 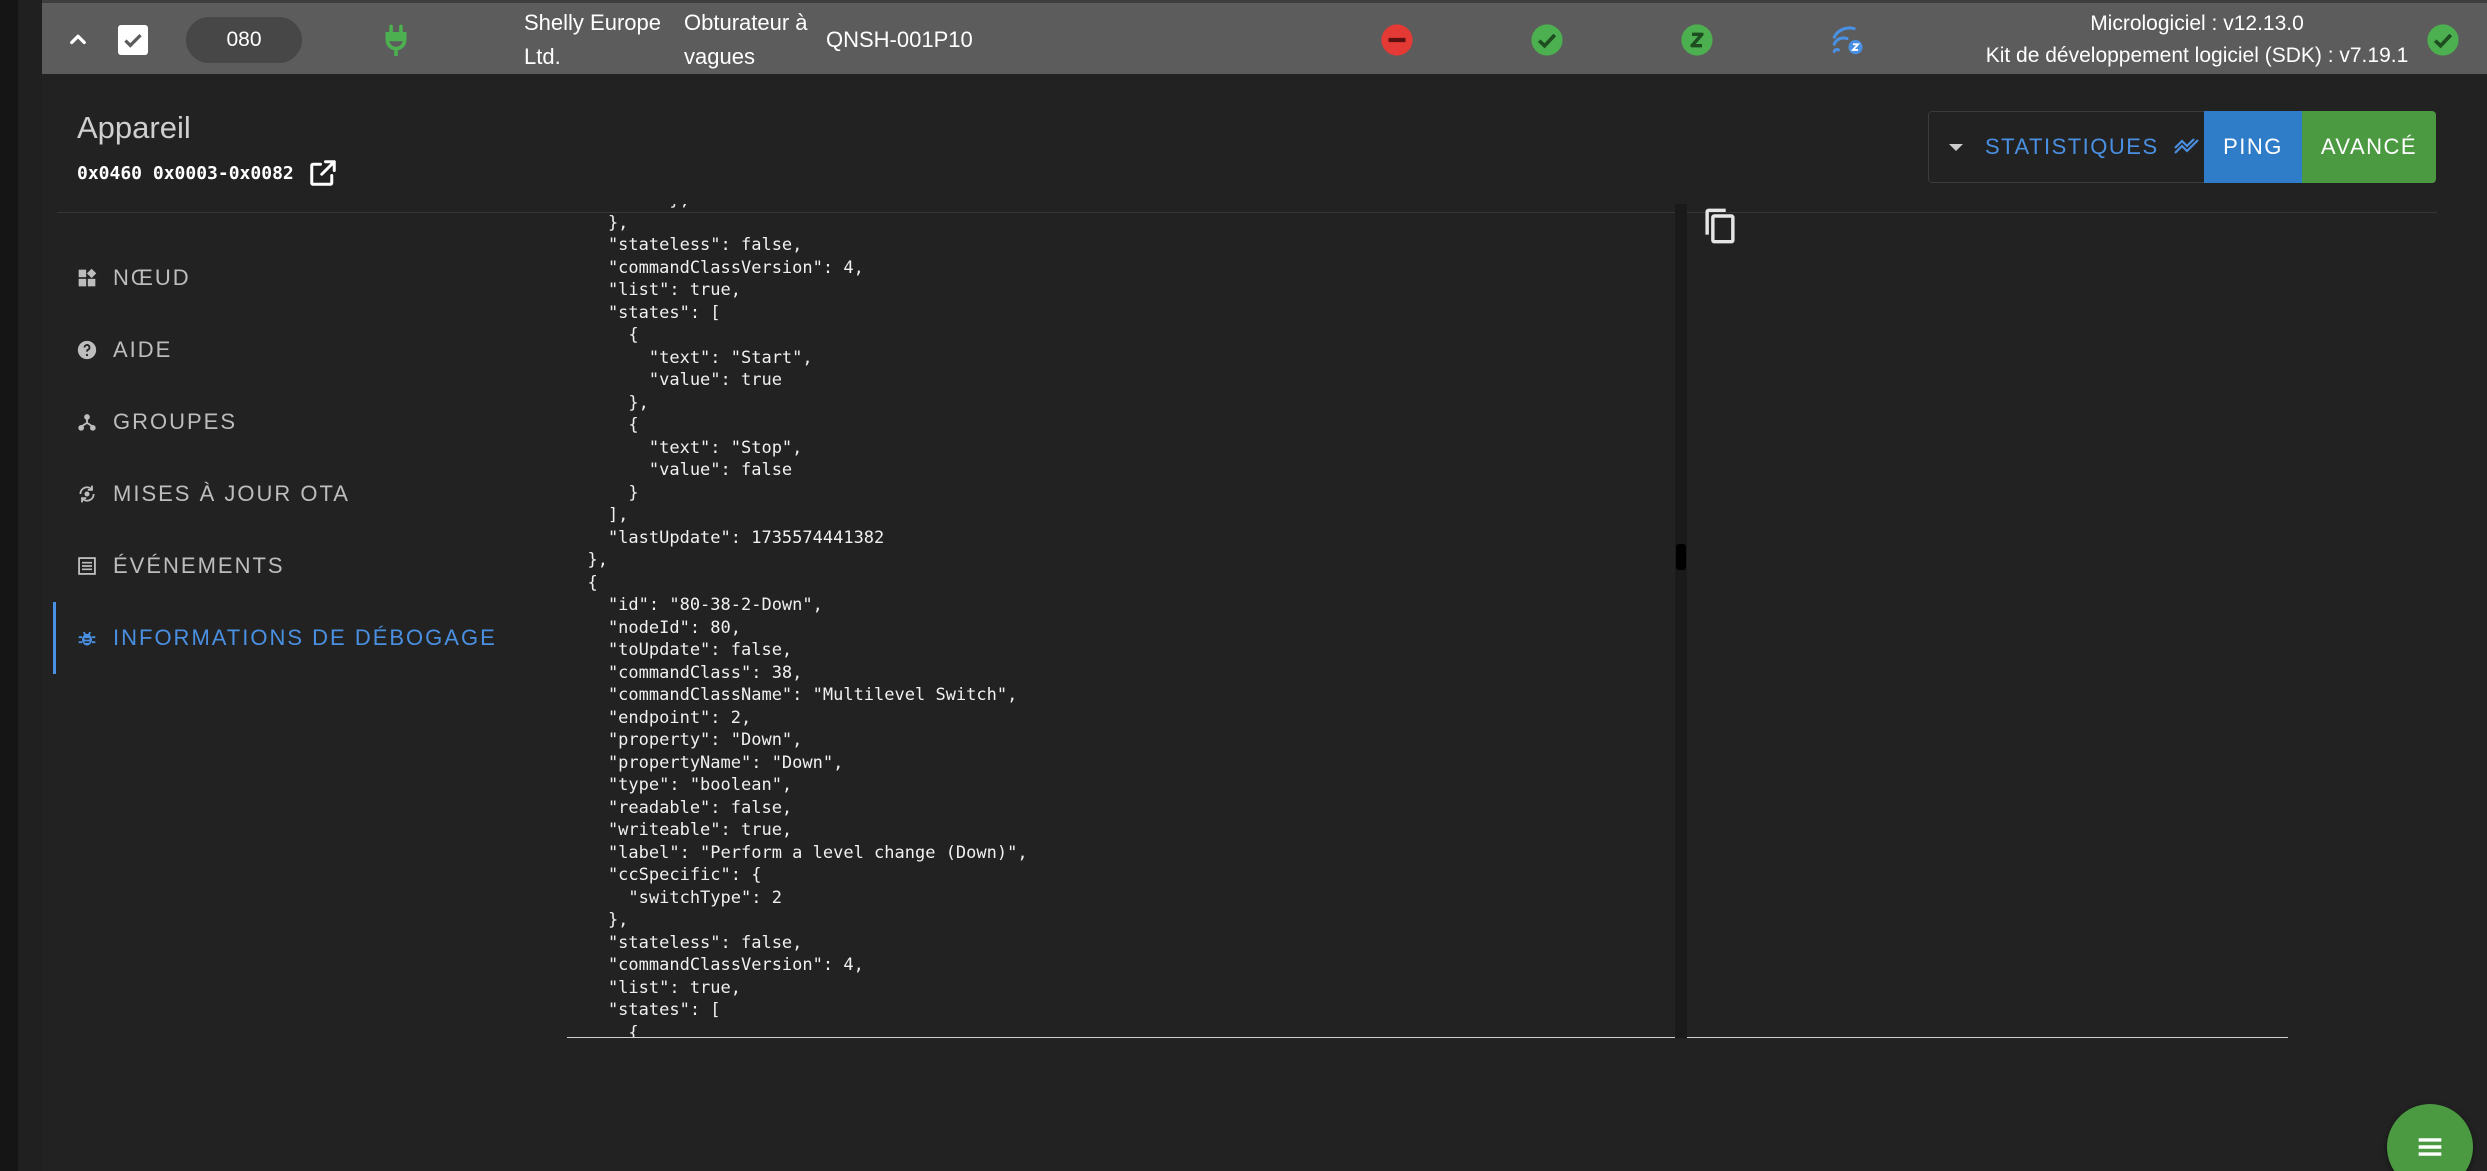 I want to click on check-icon, so click(x=133, y=40).